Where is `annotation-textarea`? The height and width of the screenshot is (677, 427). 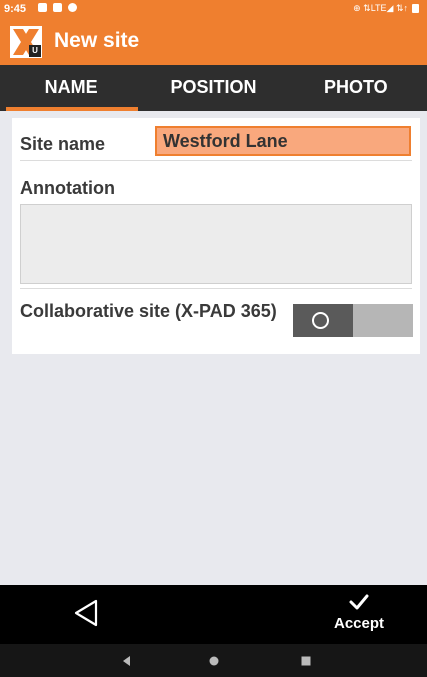 annotation-textarea is located at coordinates (216, 244).